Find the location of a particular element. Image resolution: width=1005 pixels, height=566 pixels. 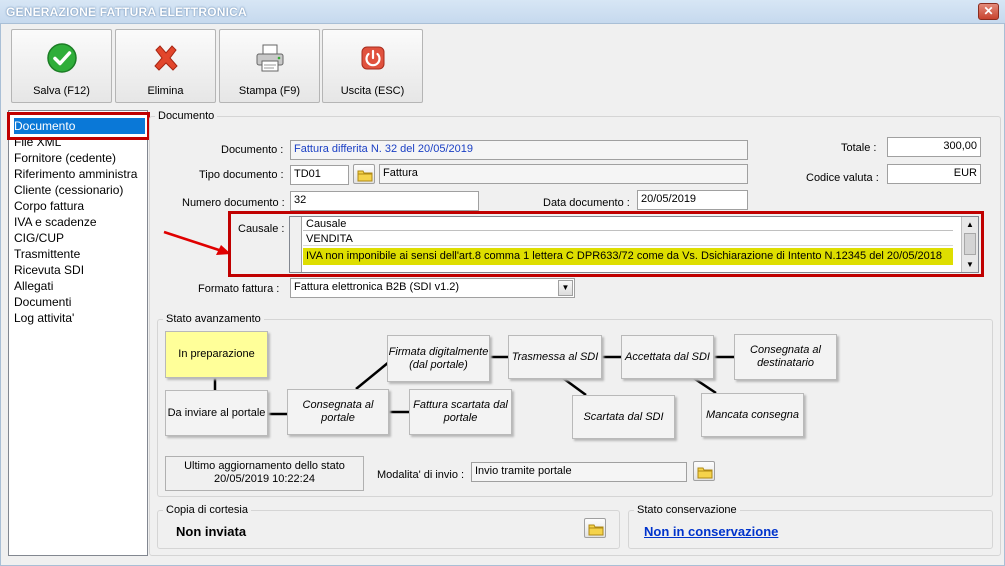

state-scartata-portale: Fattura scartata dal portale is located at coordinates (460, 412).